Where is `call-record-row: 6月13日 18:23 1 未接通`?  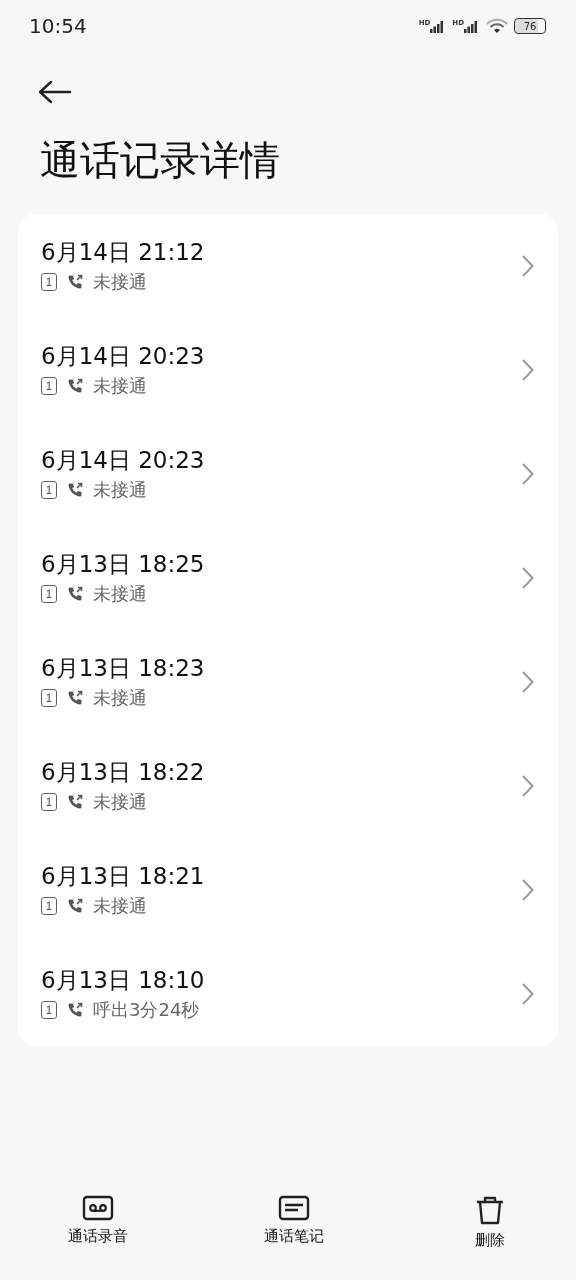 call-record-row: 6月13日 18:23 1 未接通 is located at coordinates (288, 682).